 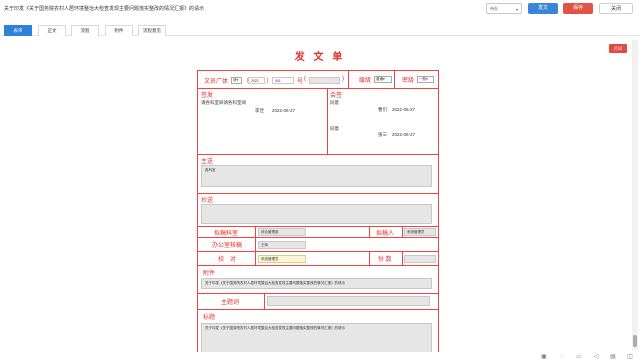 What do you see at coordinates (216, 82) in the screenshot?
I see `doc-no-label: 文员广体` at bounding box center [216, 82].